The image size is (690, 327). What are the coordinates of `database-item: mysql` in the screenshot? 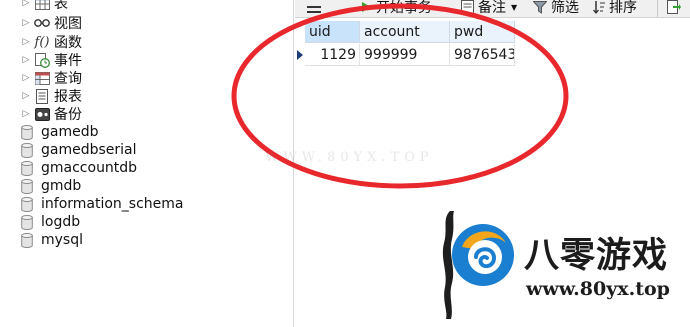 It's located at (51, 240).